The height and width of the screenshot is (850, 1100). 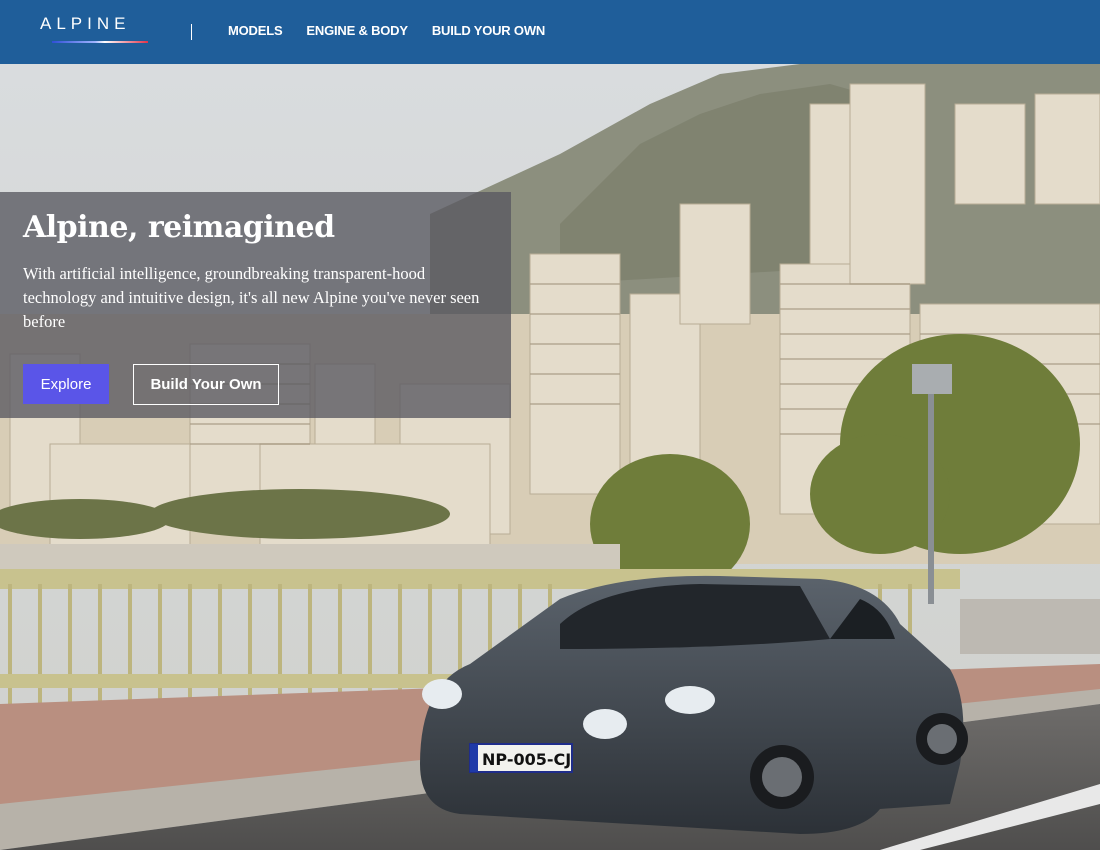 I want to click on hero-button-row: Explore Build Your Own, so click(x=151, y=384).